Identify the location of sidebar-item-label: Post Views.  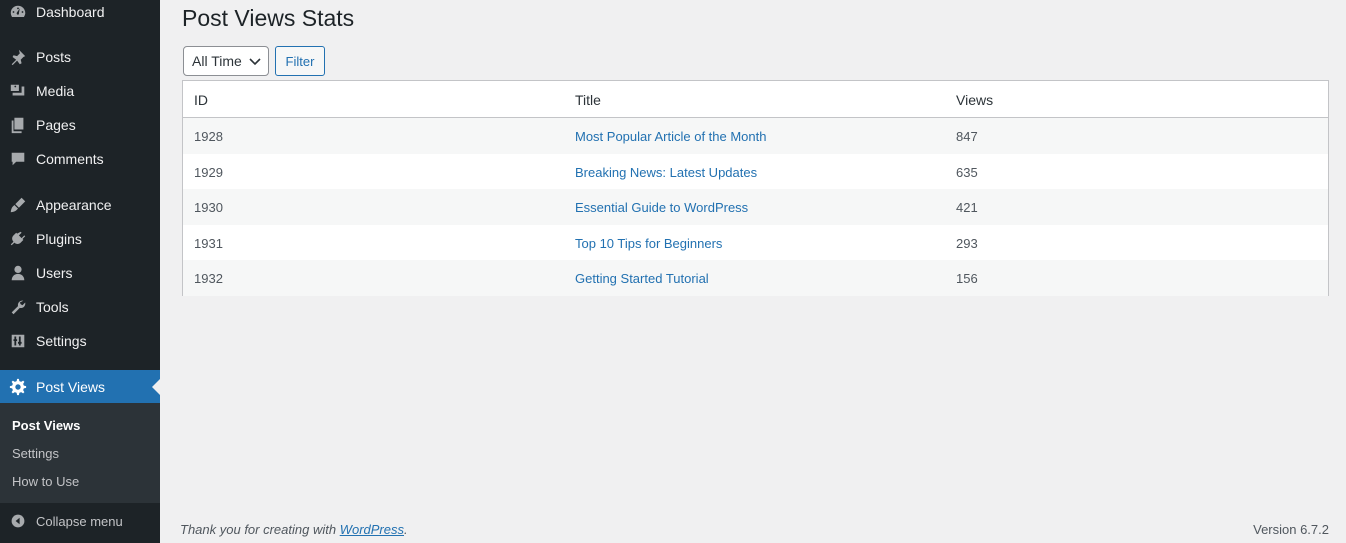
(70, 387).